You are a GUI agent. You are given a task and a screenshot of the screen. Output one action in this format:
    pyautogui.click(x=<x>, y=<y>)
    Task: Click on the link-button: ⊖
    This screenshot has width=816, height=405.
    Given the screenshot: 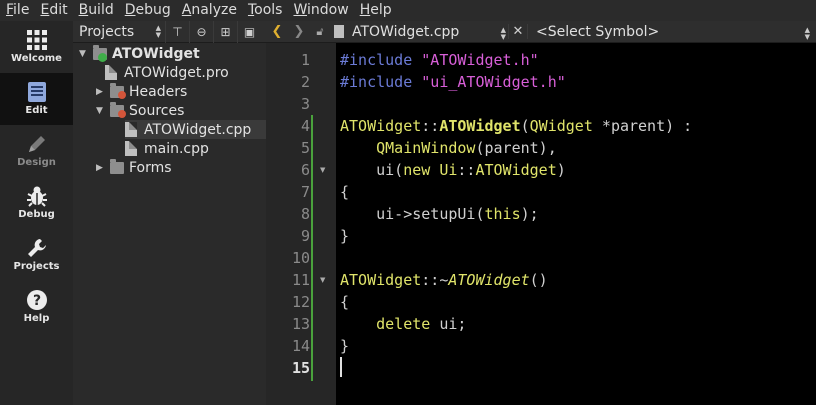 What is the action you would take?
    pyautogui.click(x=201, y=31)
    